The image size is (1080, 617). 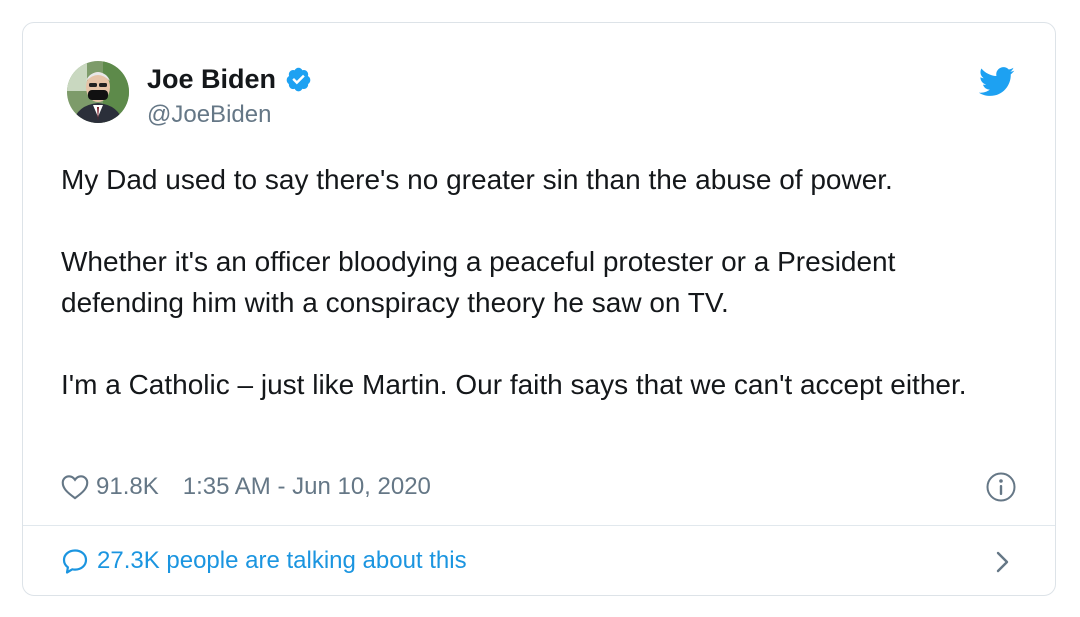 What do you see at coordinates (282, 561) in the screenshot?
I see `conversation-count: 27.3K people are talking about this` at bounding box center [282, 561].